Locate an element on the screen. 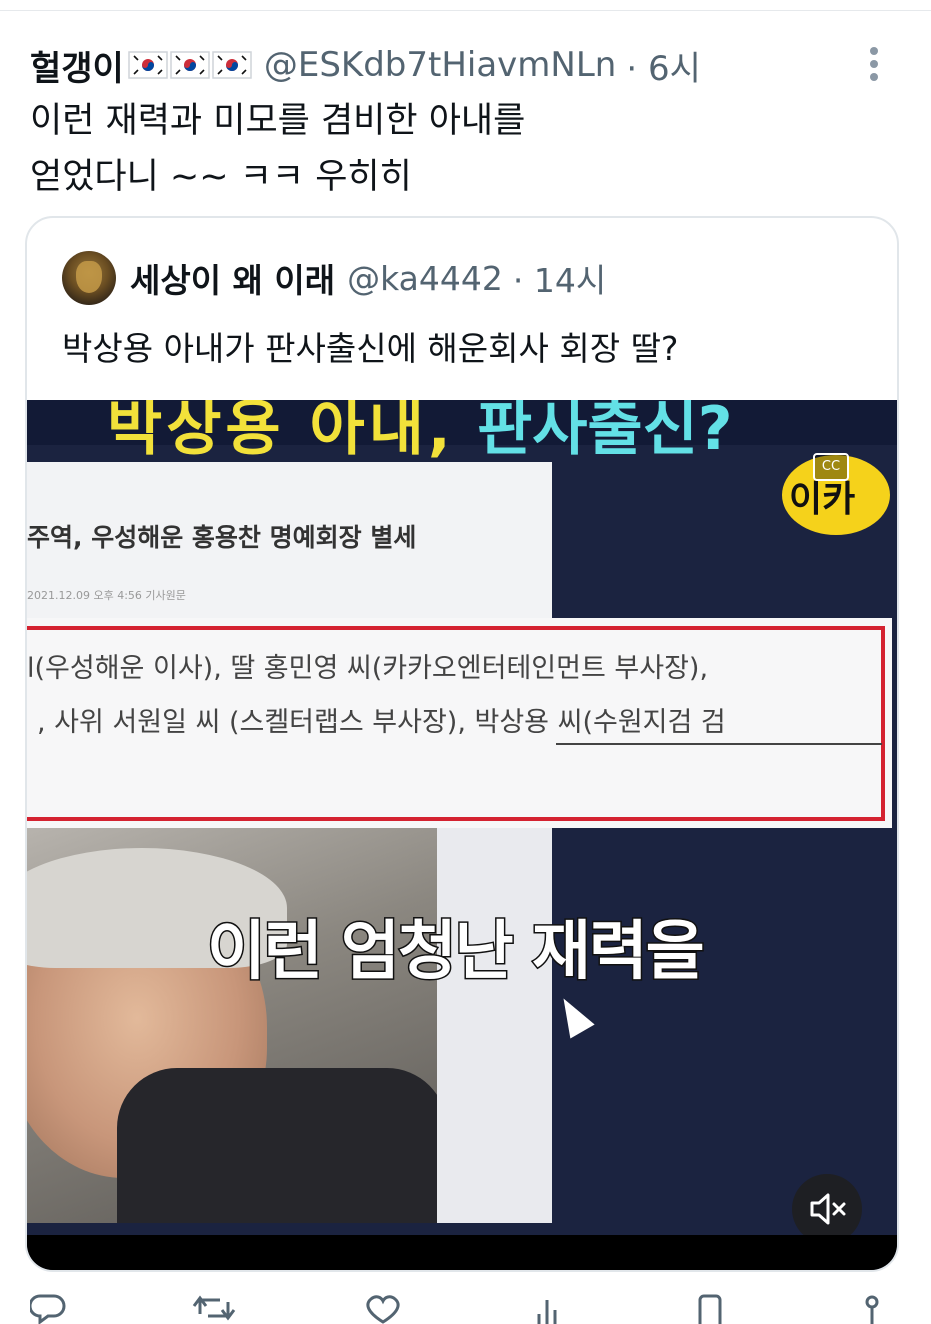 This screenshot has height=1324, width=931. retweet-button is located at coordinates (214, 1309).